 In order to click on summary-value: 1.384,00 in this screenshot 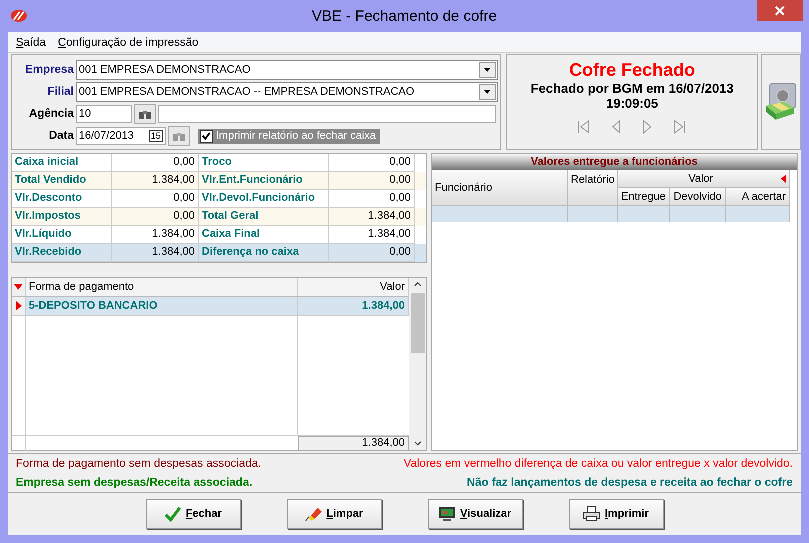, I will do `click(155, 253)`.